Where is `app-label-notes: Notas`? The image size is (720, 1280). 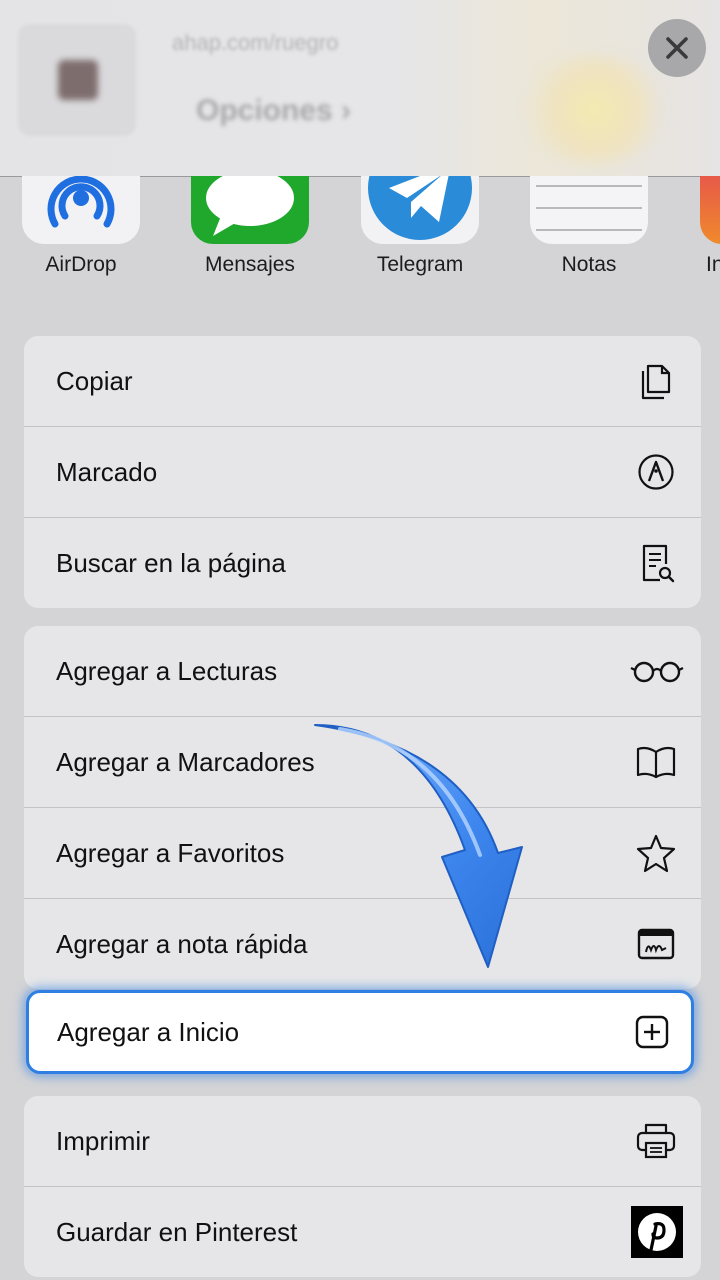
app-label-notes: Notas is located at coordinates (589, 264).